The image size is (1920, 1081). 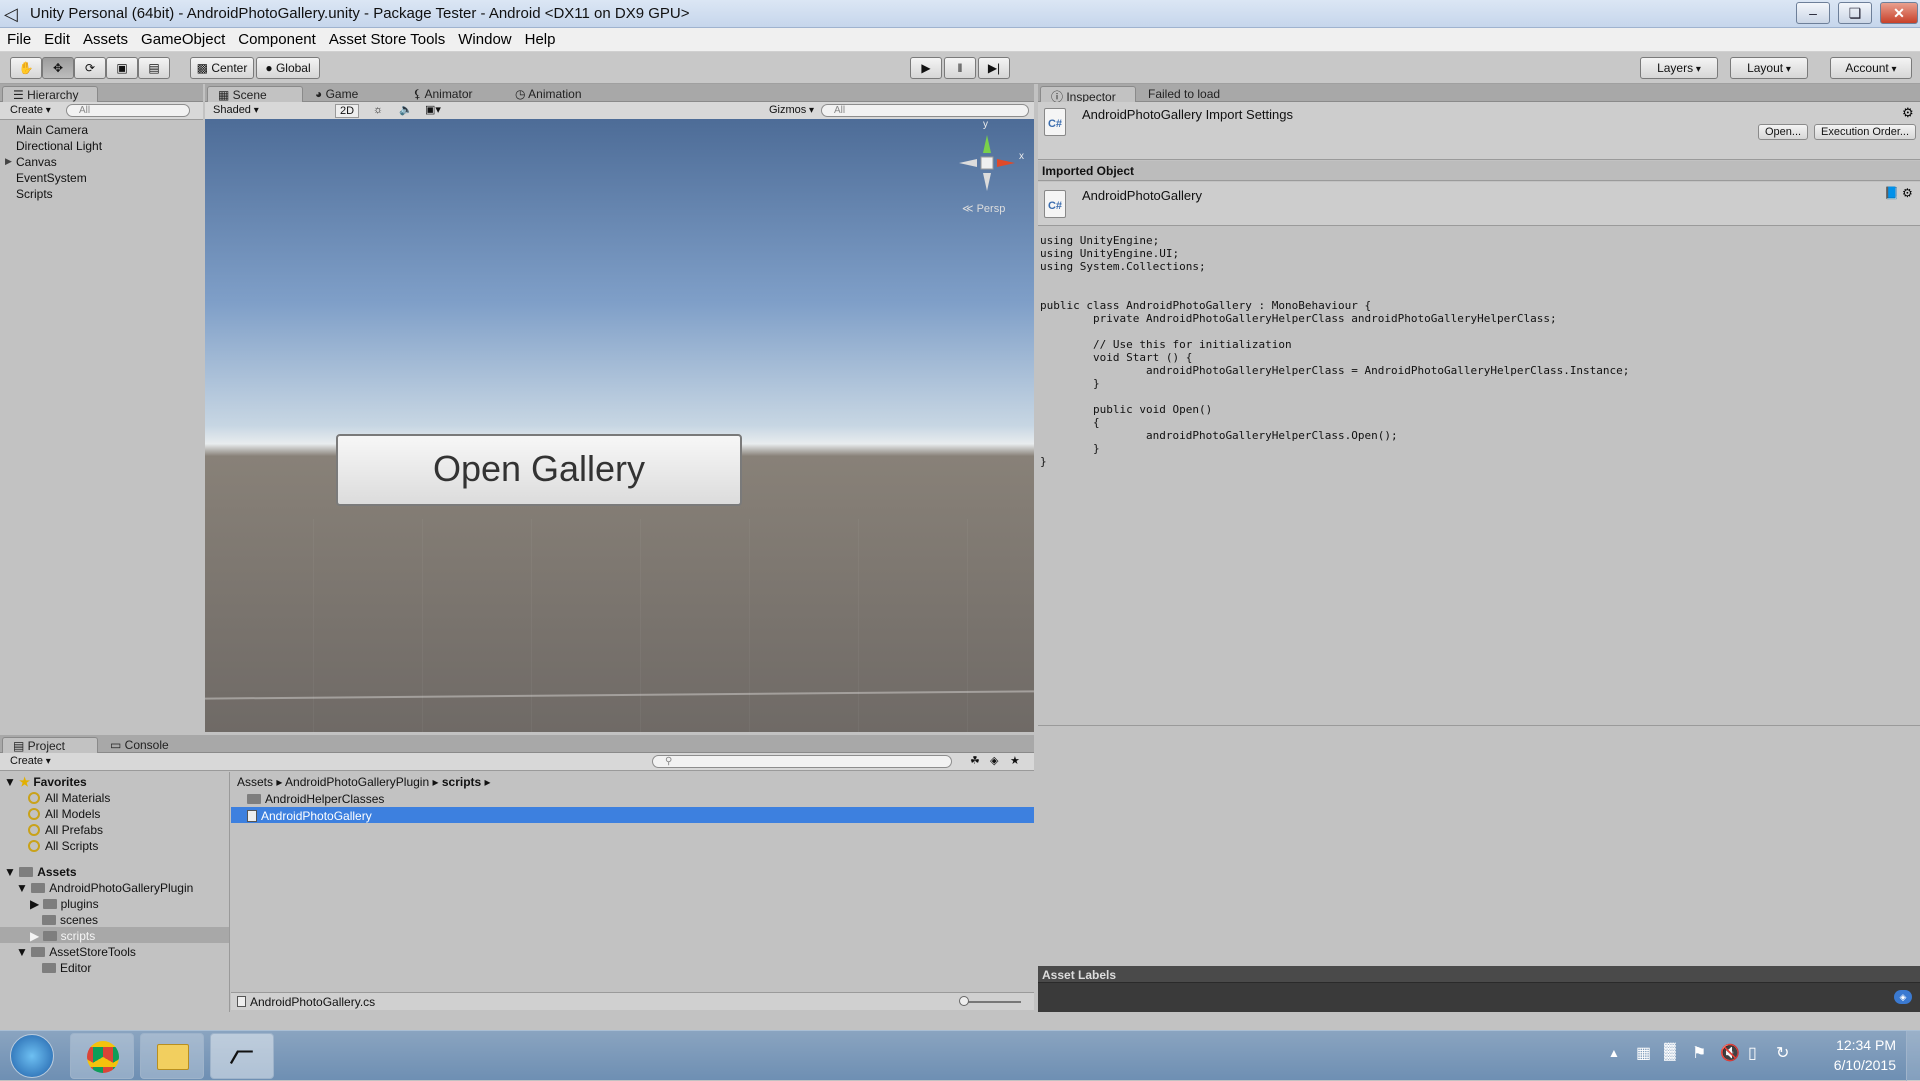 I want to click on menu-asset-store-tools: Asset Store Tools, so click(x=386, y=38).